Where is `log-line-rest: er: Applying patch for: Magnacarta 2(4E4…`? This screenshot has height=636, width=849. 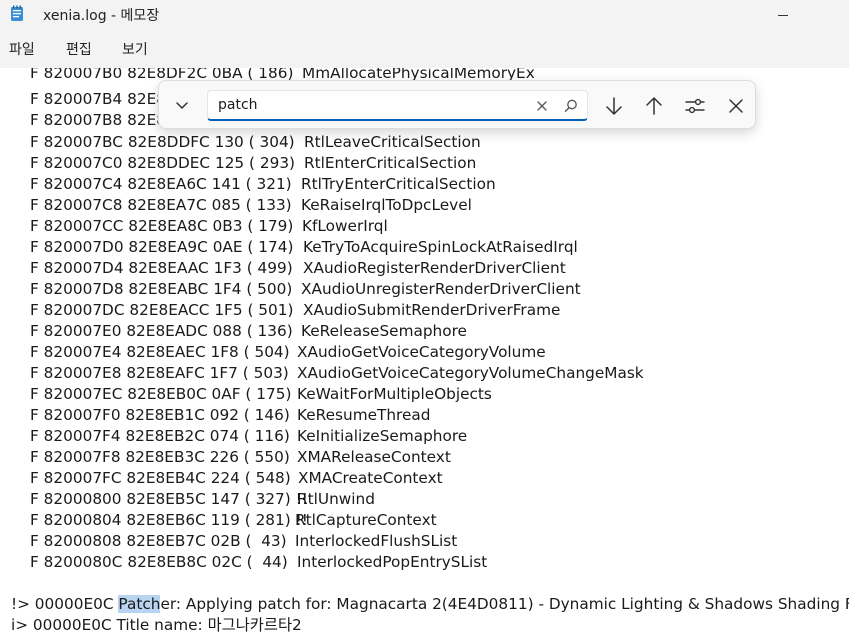 log-line-rest: er: Applying patch for: Magnacarta 2(4E4… is located at coordinates (504, 604).